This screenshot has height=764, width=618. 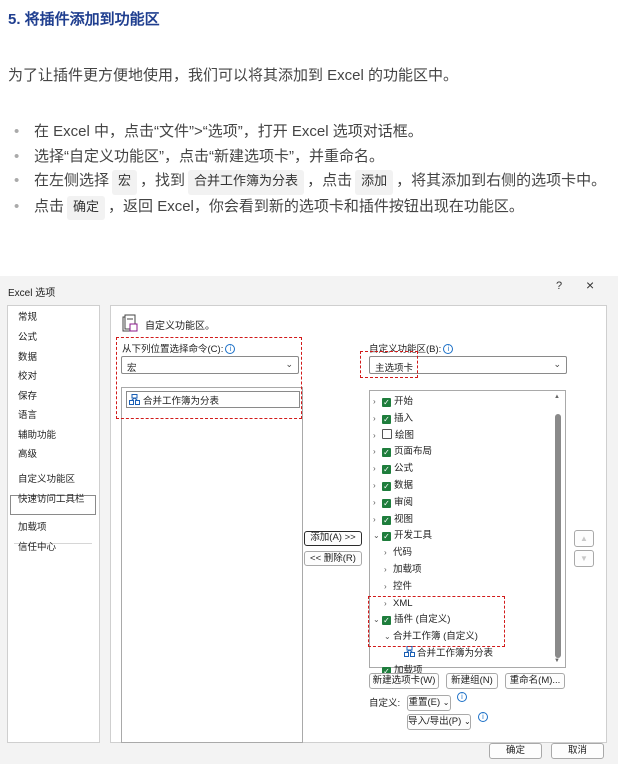 What do you see at coordinates (405, 435) in the screenshot?
I see `tree-item-label: 绘图` at bounding box center [405, 435].